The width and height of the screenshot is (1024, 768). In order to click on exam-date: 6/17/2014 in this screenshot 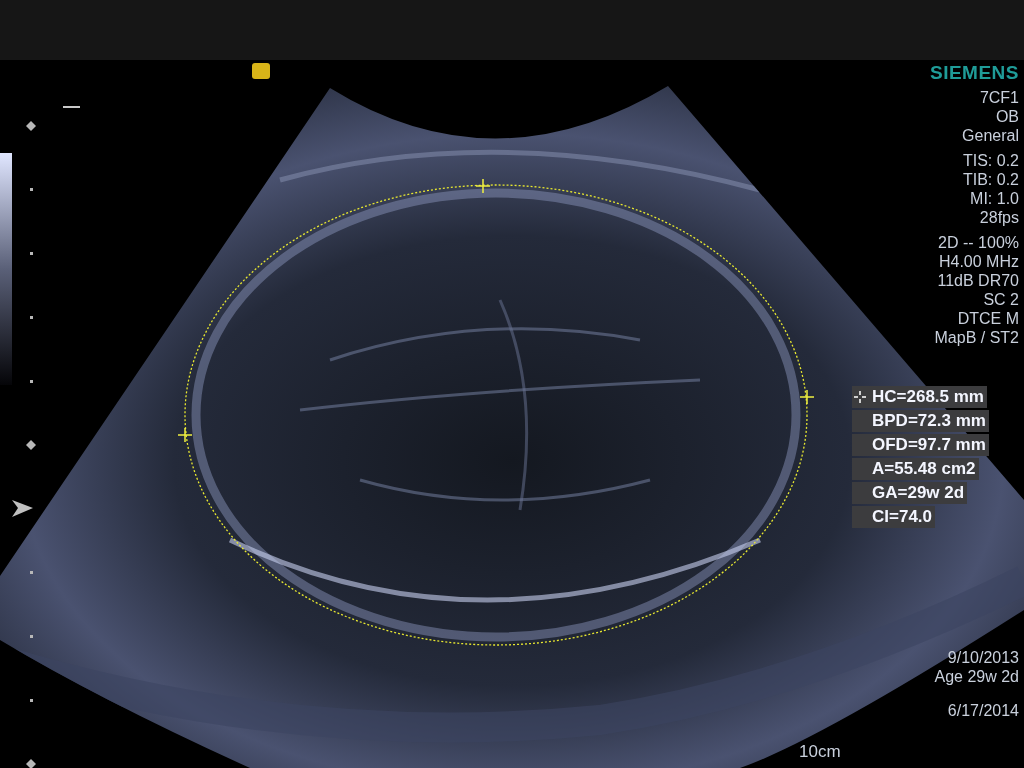, I will do `click(983, 710)`.